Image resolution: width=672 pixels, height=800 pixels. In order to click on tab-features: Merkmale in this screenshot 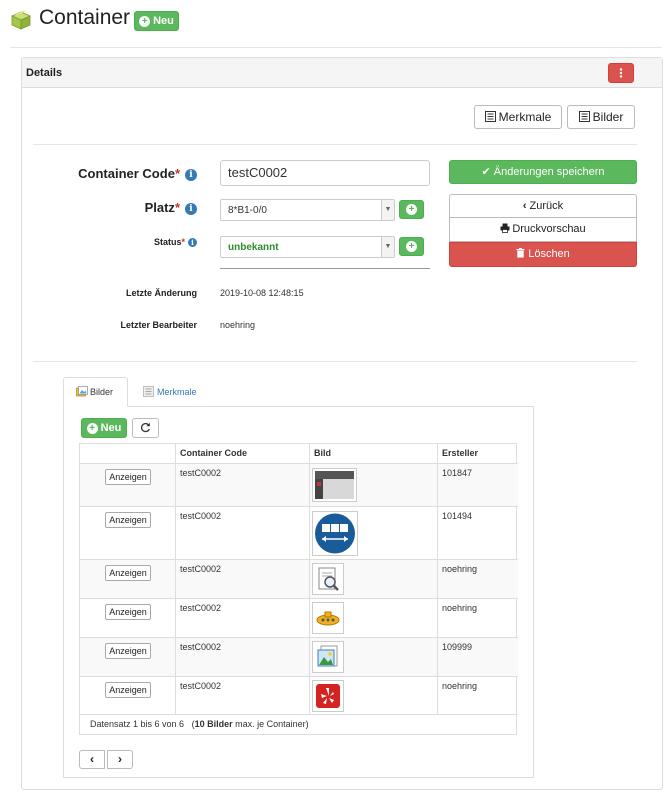, I will do `click(170, 391)`.